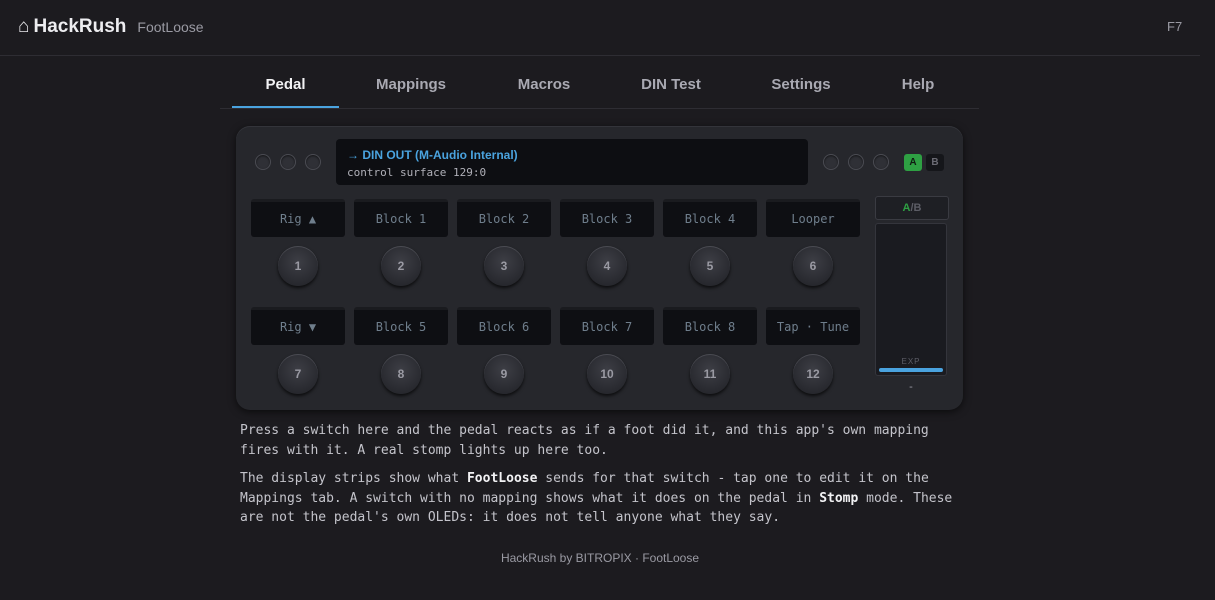 Image resolution: width=1215 pixels, height=600 pixels. I want to click on footswitch-6: 6, so click(813, 266).